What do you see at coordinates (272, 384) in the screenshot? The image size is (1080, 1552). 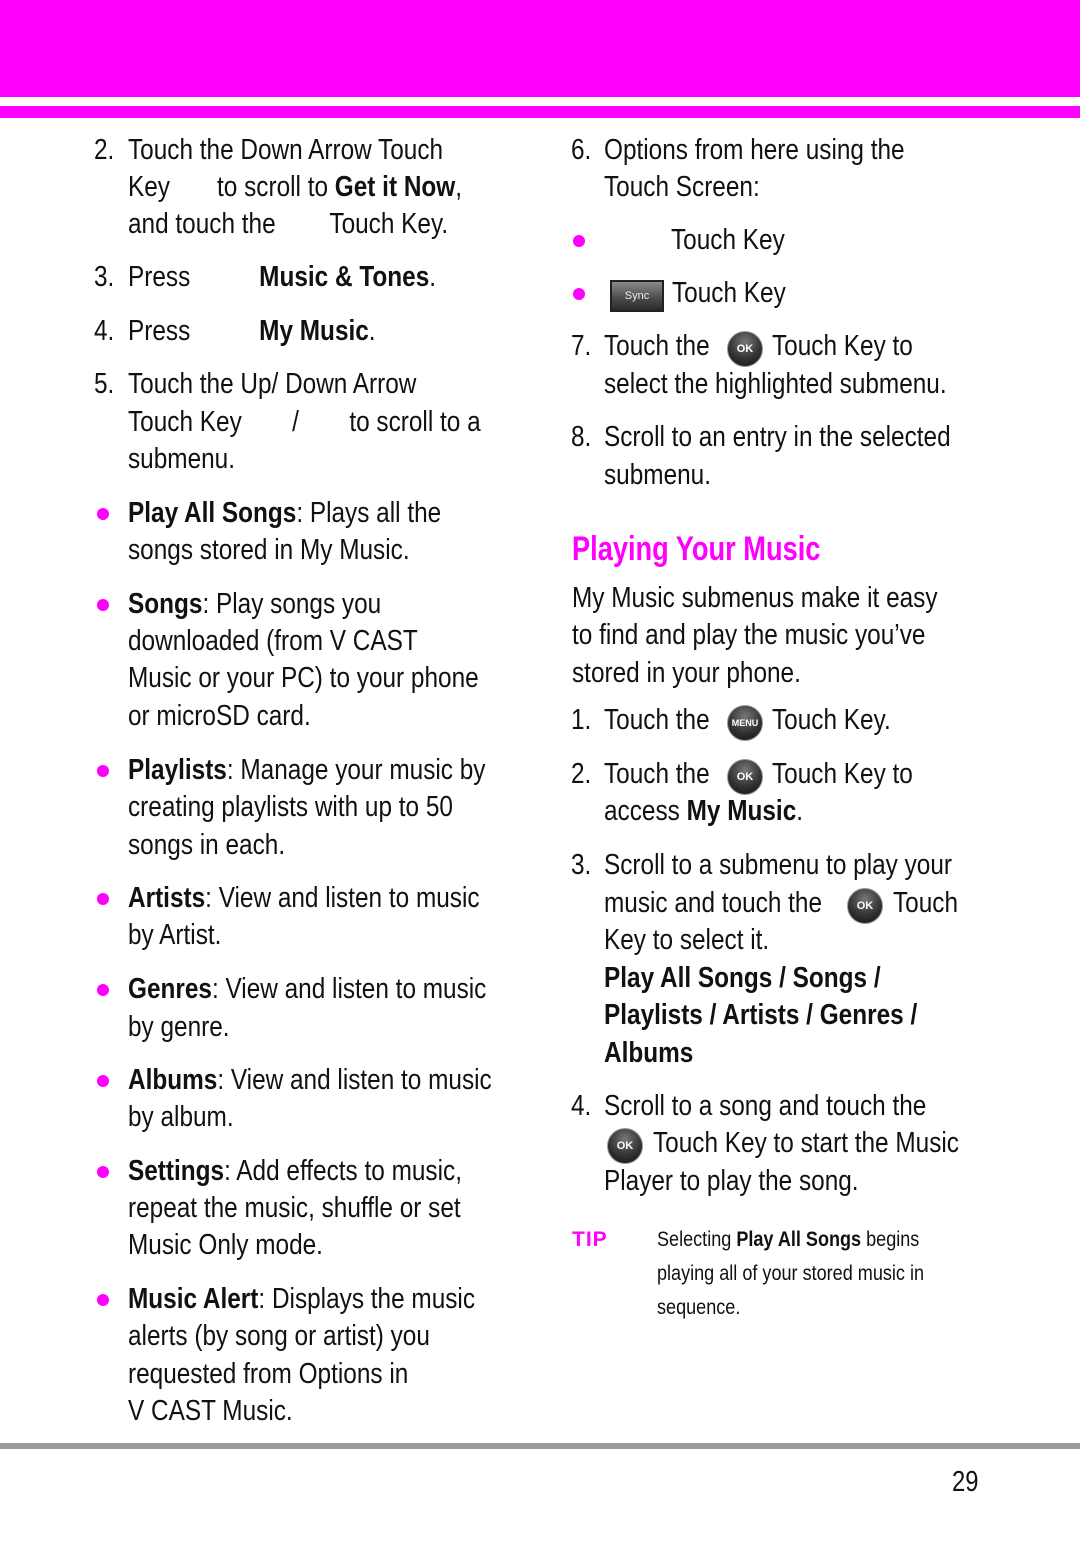 I see `step-text: Touch the Up/ Down Arrow` at bounding box center [272, 384].